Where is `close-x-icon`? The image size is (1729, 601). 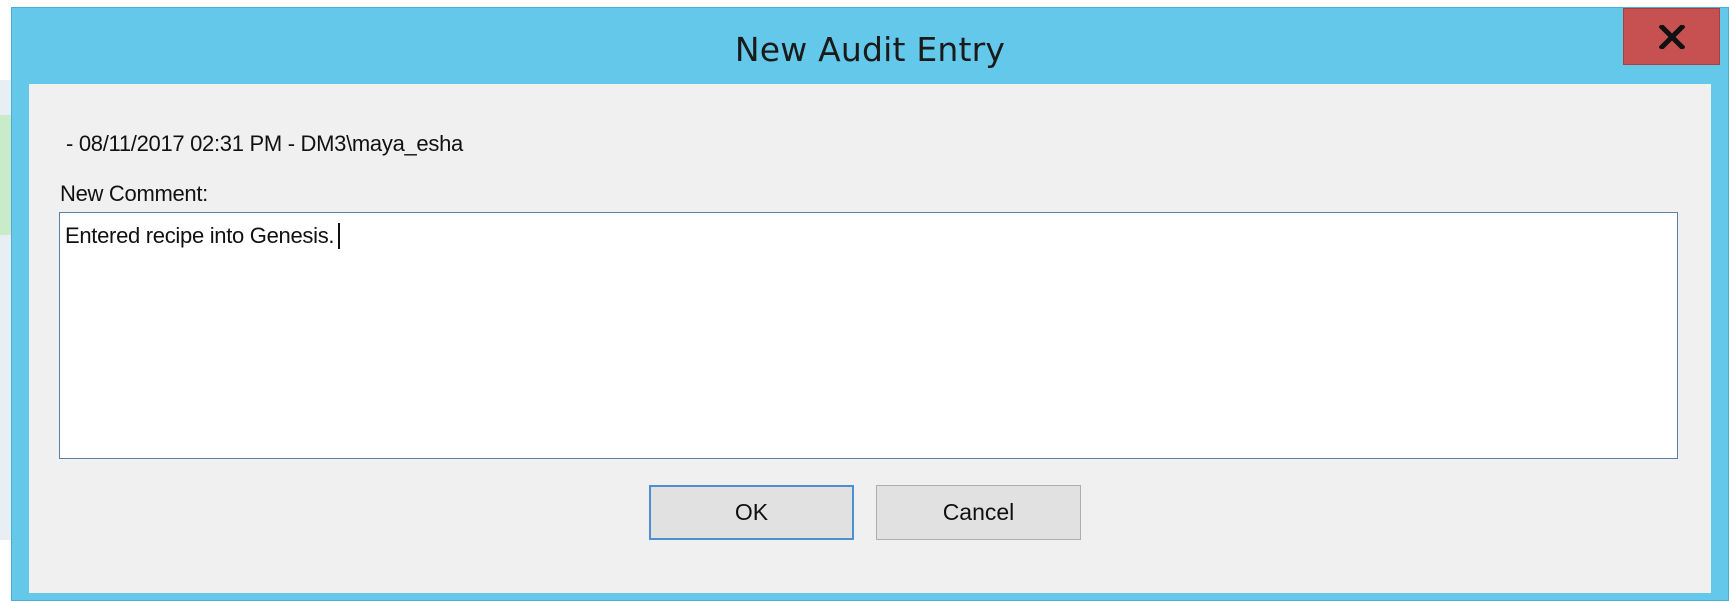
close-x-icon is located at coordinates (1671, 36).